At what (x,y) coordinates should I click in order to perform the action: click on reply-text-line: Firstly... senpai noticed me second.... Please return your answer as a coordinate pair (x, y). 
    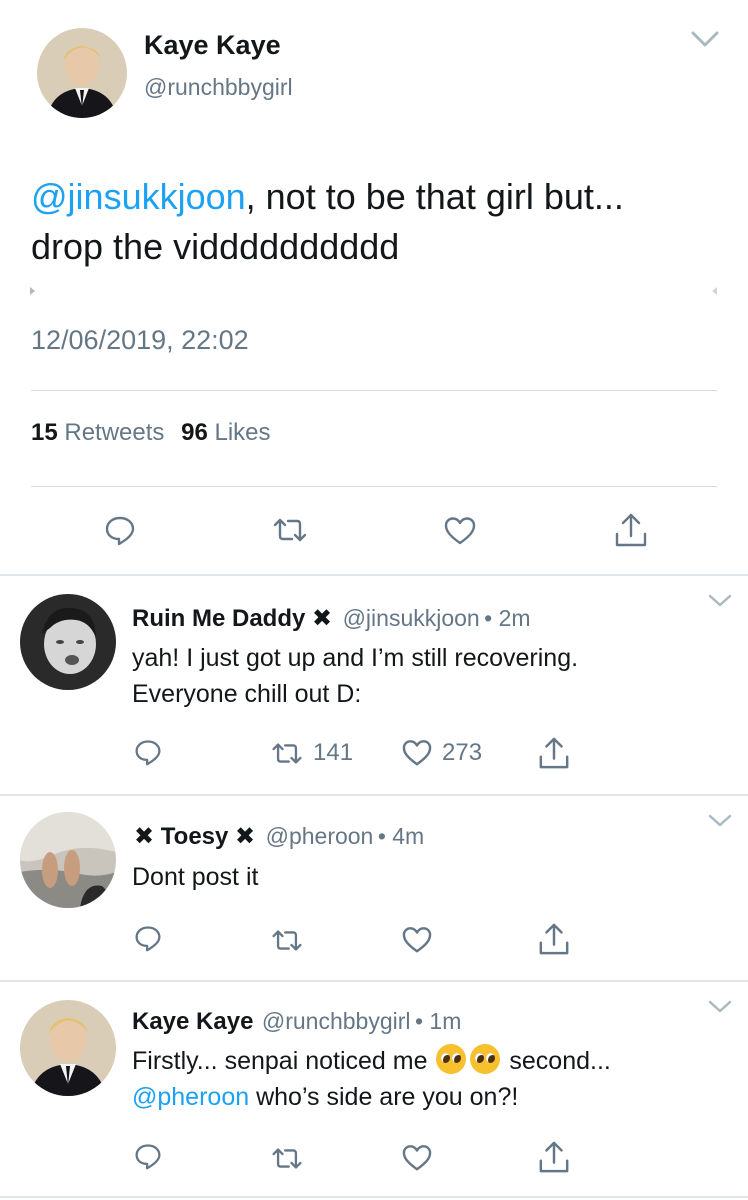
    Looking at the image, I should click on (432, 1061).